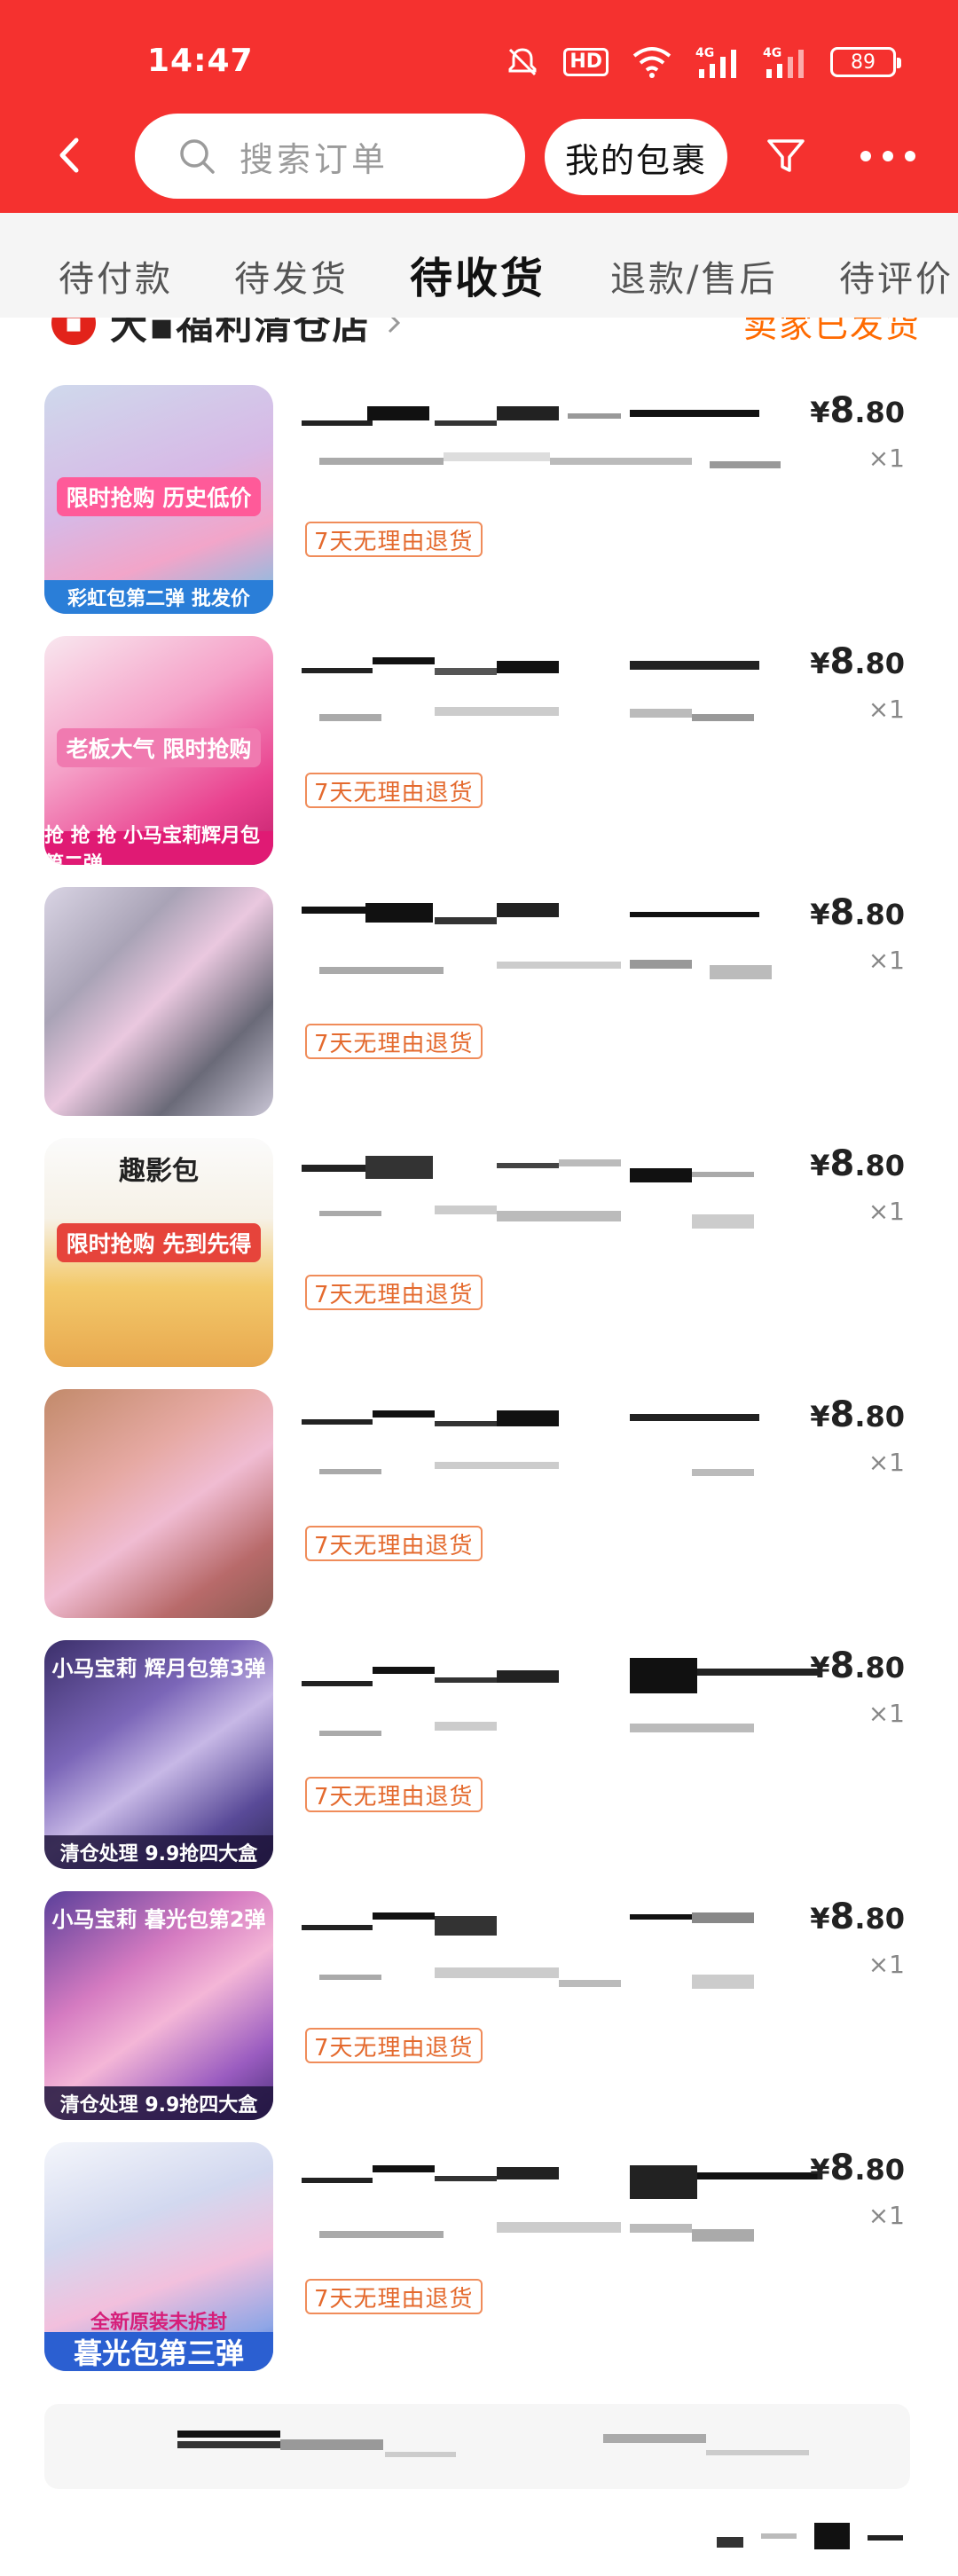 The width and height of the screenshot is (958, 2576). Describe the element at coordinates (241, 333) in the screenshot. I see `shop-name: 大▪福利清仓店` at that location.